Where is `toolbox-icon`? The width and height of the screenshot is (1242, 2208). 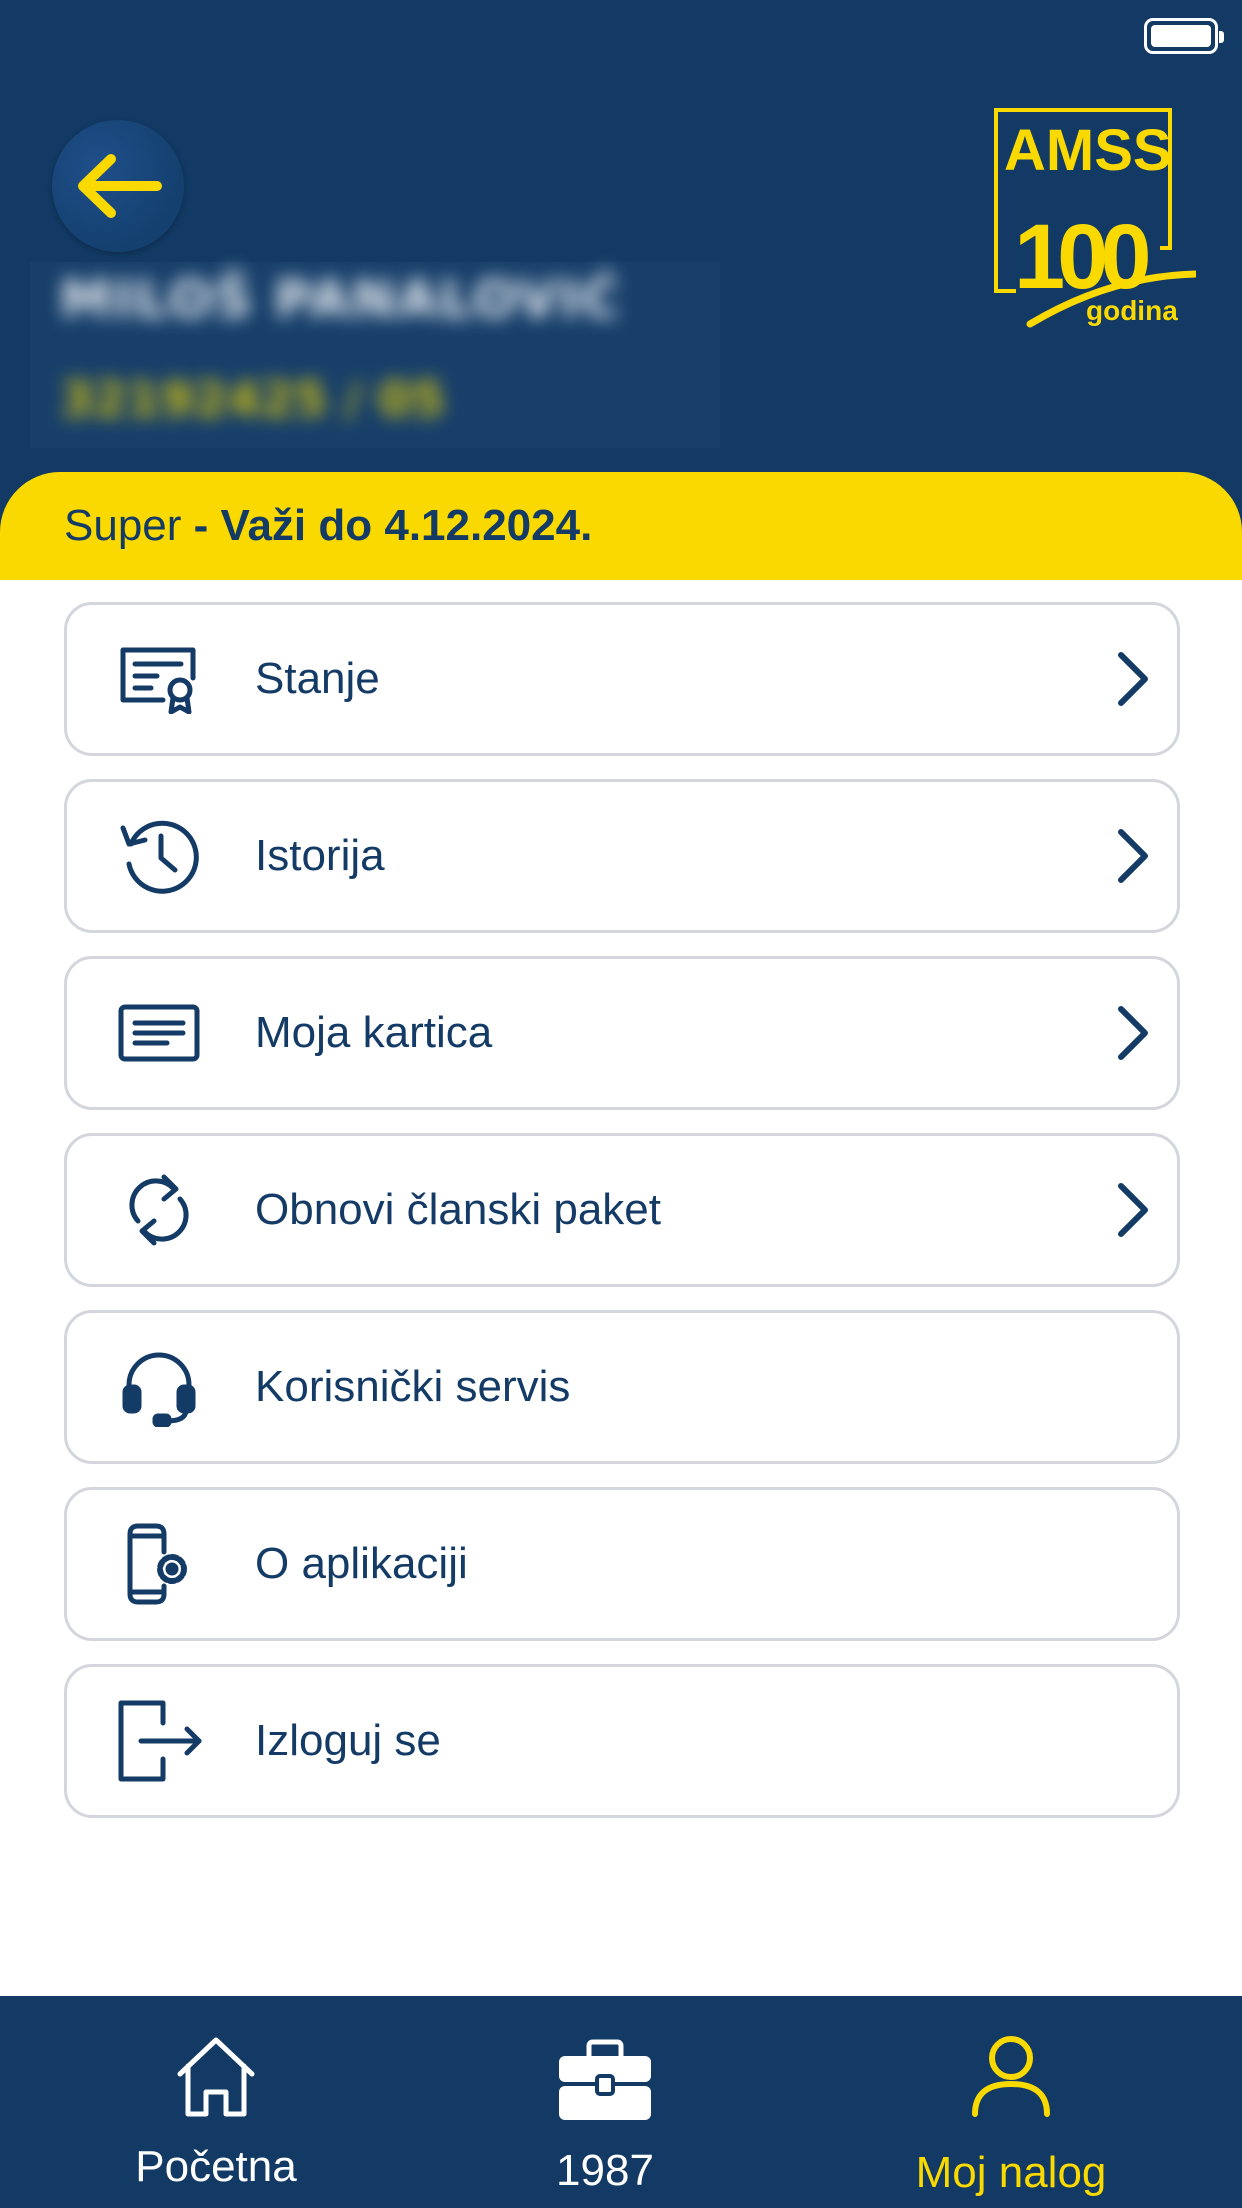 toolbox-icon is located at coordinates (605, 2079).